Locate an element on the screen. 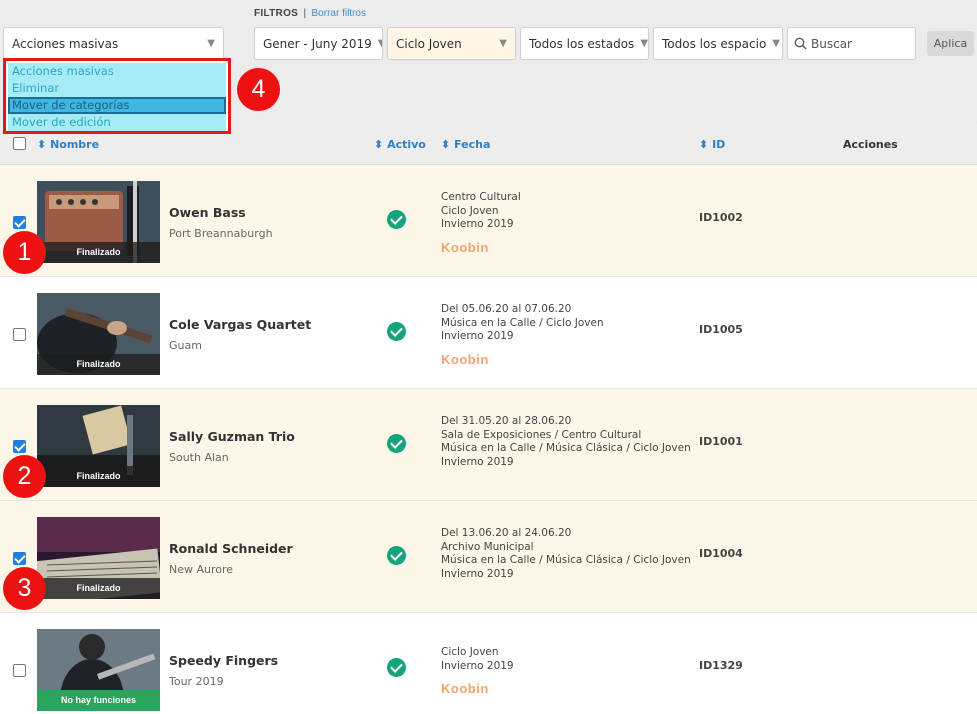 The width and height of the screenshot is (977, 714). event-title: Owen Bass is located at coordinates (207, 212).